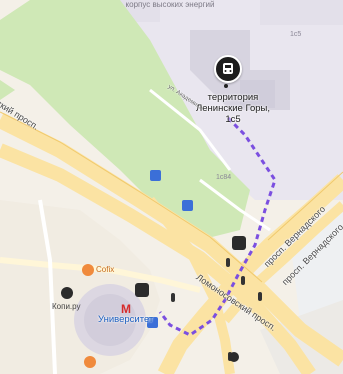 This screenshot has height=374, width=343. What do you see at coordinates (224, 177) in the screenshot?
I see `building-number-2: 1с84` at bounding box center [224, 177].